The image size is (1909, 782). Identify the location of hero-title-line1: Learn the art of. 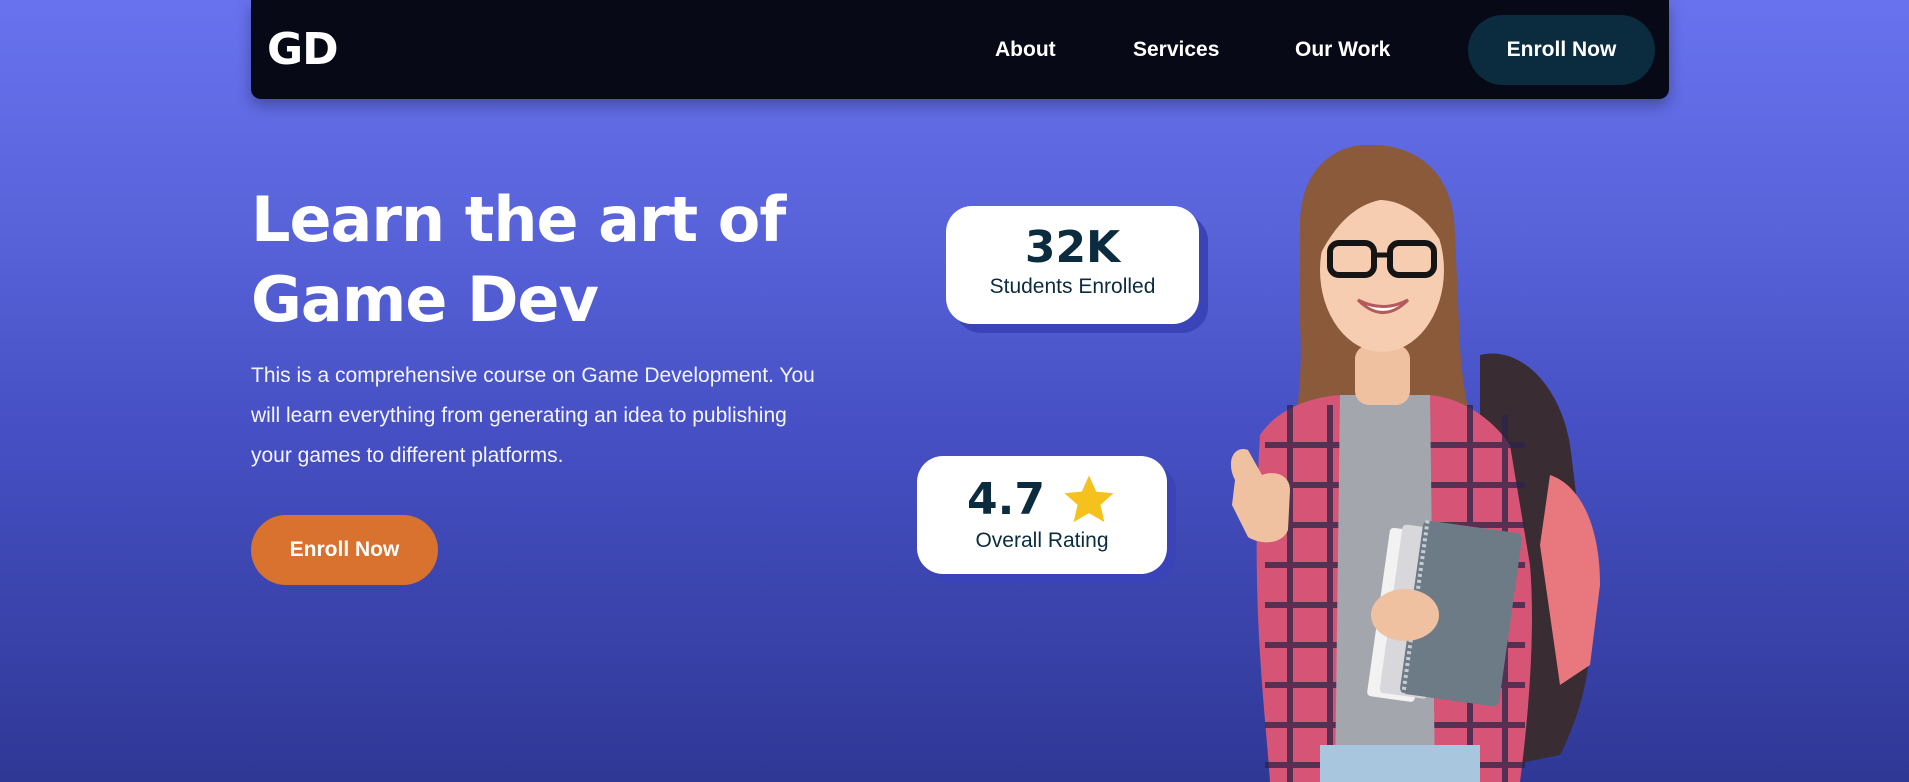
(518, 219).